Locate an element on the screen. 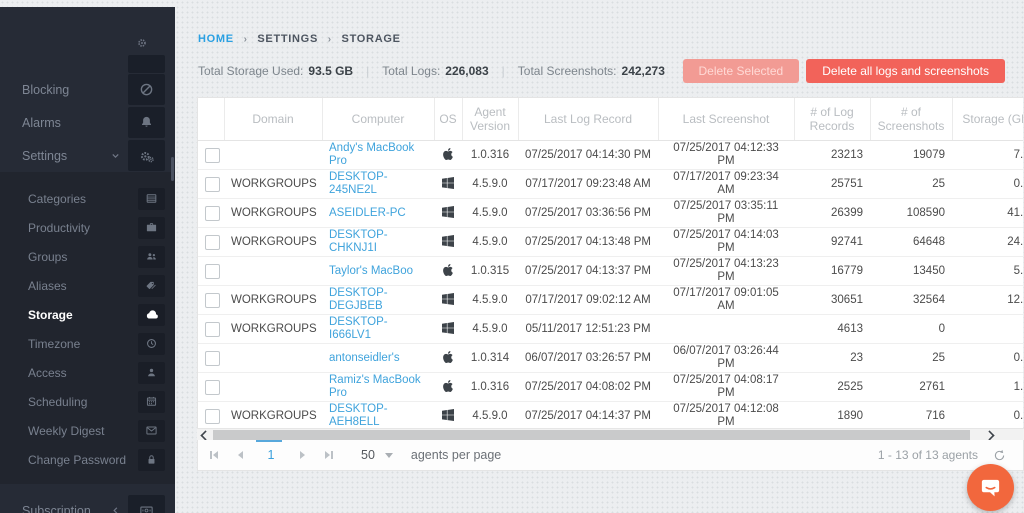 The image size is (1024, 513). next-page-button is located at coordinates (302, 455).